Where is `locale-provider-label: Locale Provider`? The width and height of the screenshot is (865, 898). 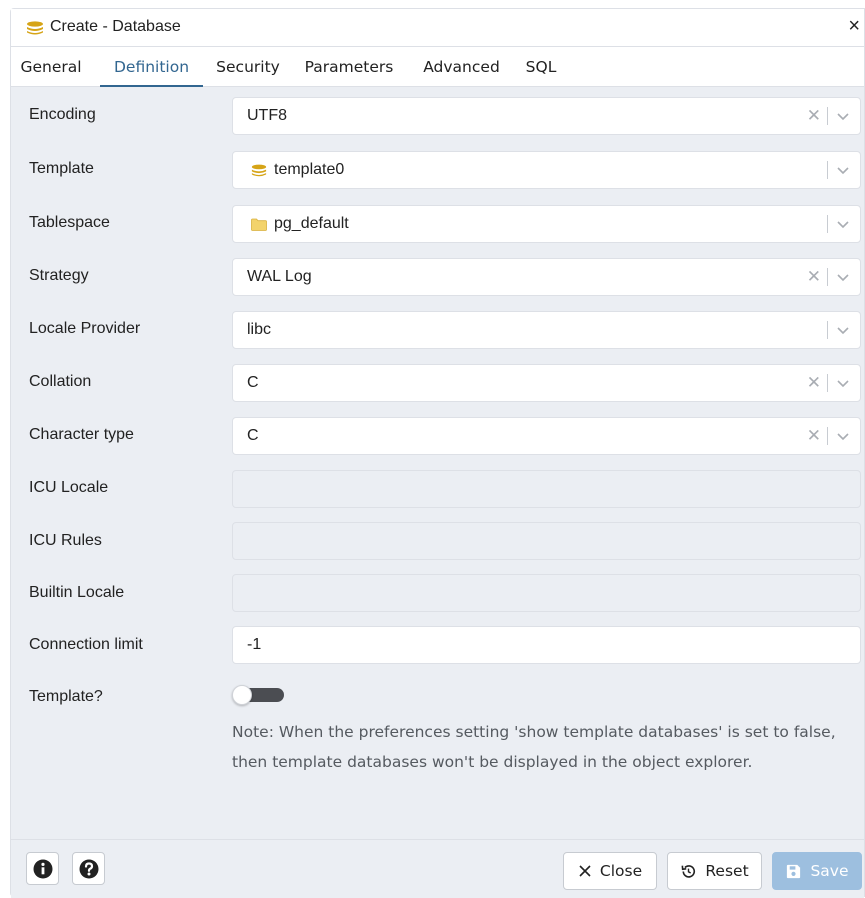
locale-provider-label: Locale Provider is located at coordinates (85, 328).